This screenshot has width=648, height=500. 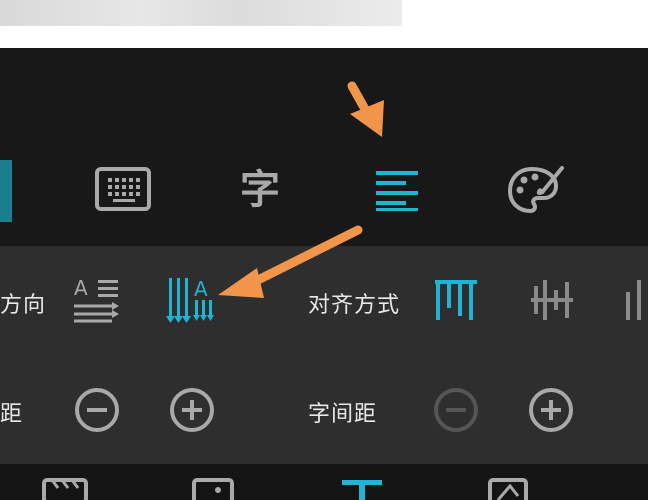 What do you see at coordinates (636, 300) in the screenshot?
I see `align-bottom-icon` at bounding box center [636, 300].